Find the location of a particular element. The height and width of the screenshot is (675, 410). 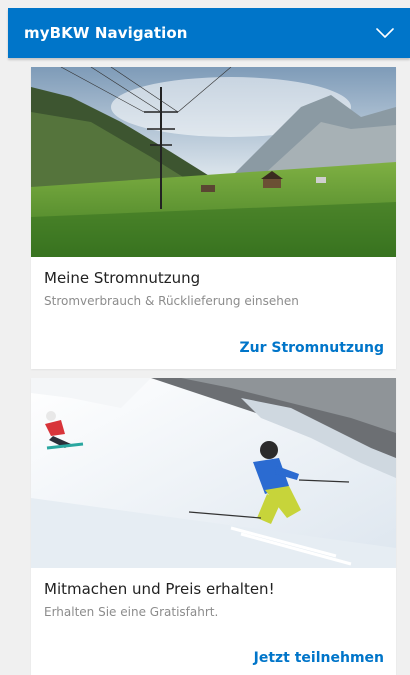

chevron-down-icon is located at coordinates (385, 33).